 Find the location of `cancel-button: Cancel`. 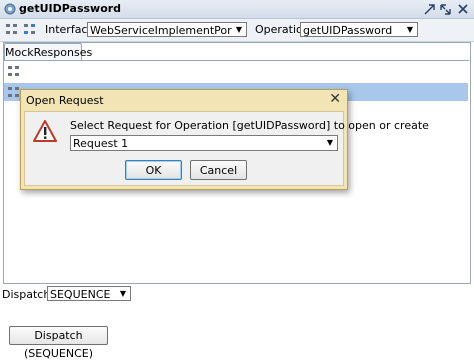

cancel-button: Cancel is located at coordinates (218, 170).